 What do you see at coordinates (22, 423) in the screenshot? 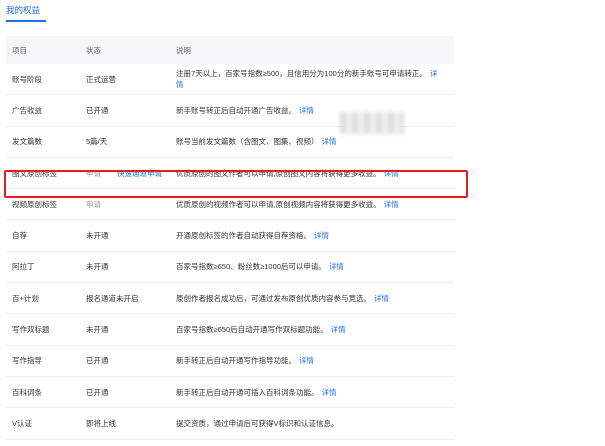
I see `row-item: V认证` at bounding box center [22, 423].